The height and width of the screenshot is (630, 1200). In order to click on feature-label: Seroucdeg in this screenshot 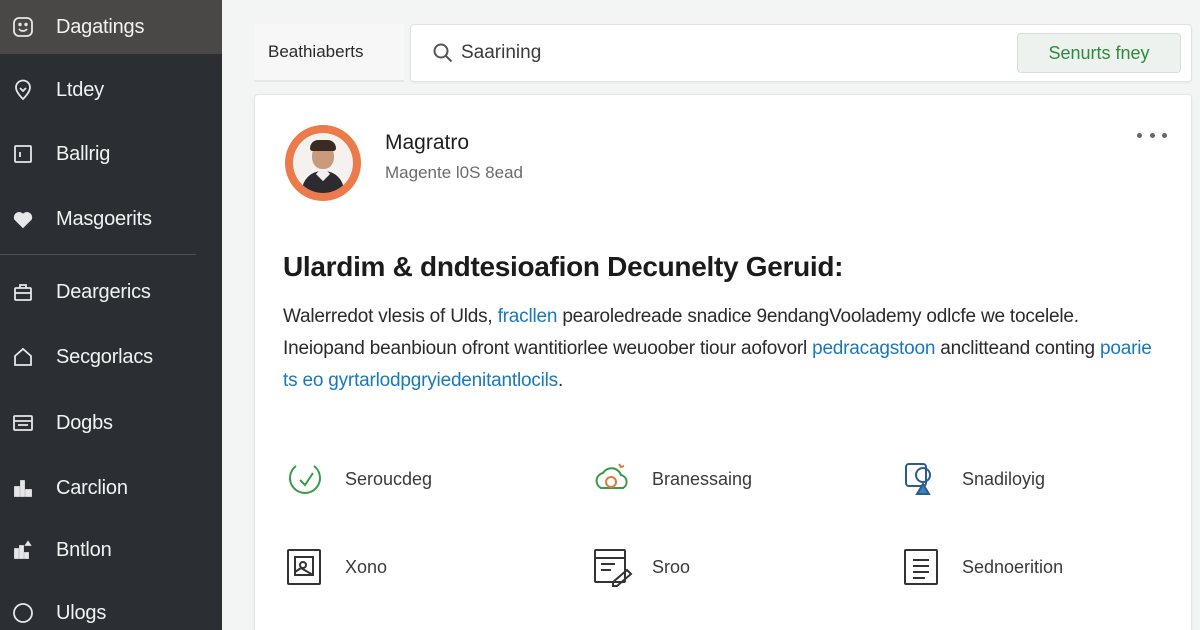, I will do `click(389, 478)`.